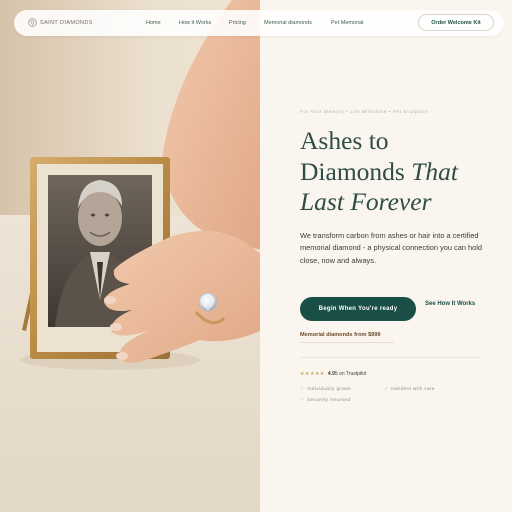 The height and width of the screenshot is (512, 512). I want to click on feature-label: Securely returned, so click(329, 399).